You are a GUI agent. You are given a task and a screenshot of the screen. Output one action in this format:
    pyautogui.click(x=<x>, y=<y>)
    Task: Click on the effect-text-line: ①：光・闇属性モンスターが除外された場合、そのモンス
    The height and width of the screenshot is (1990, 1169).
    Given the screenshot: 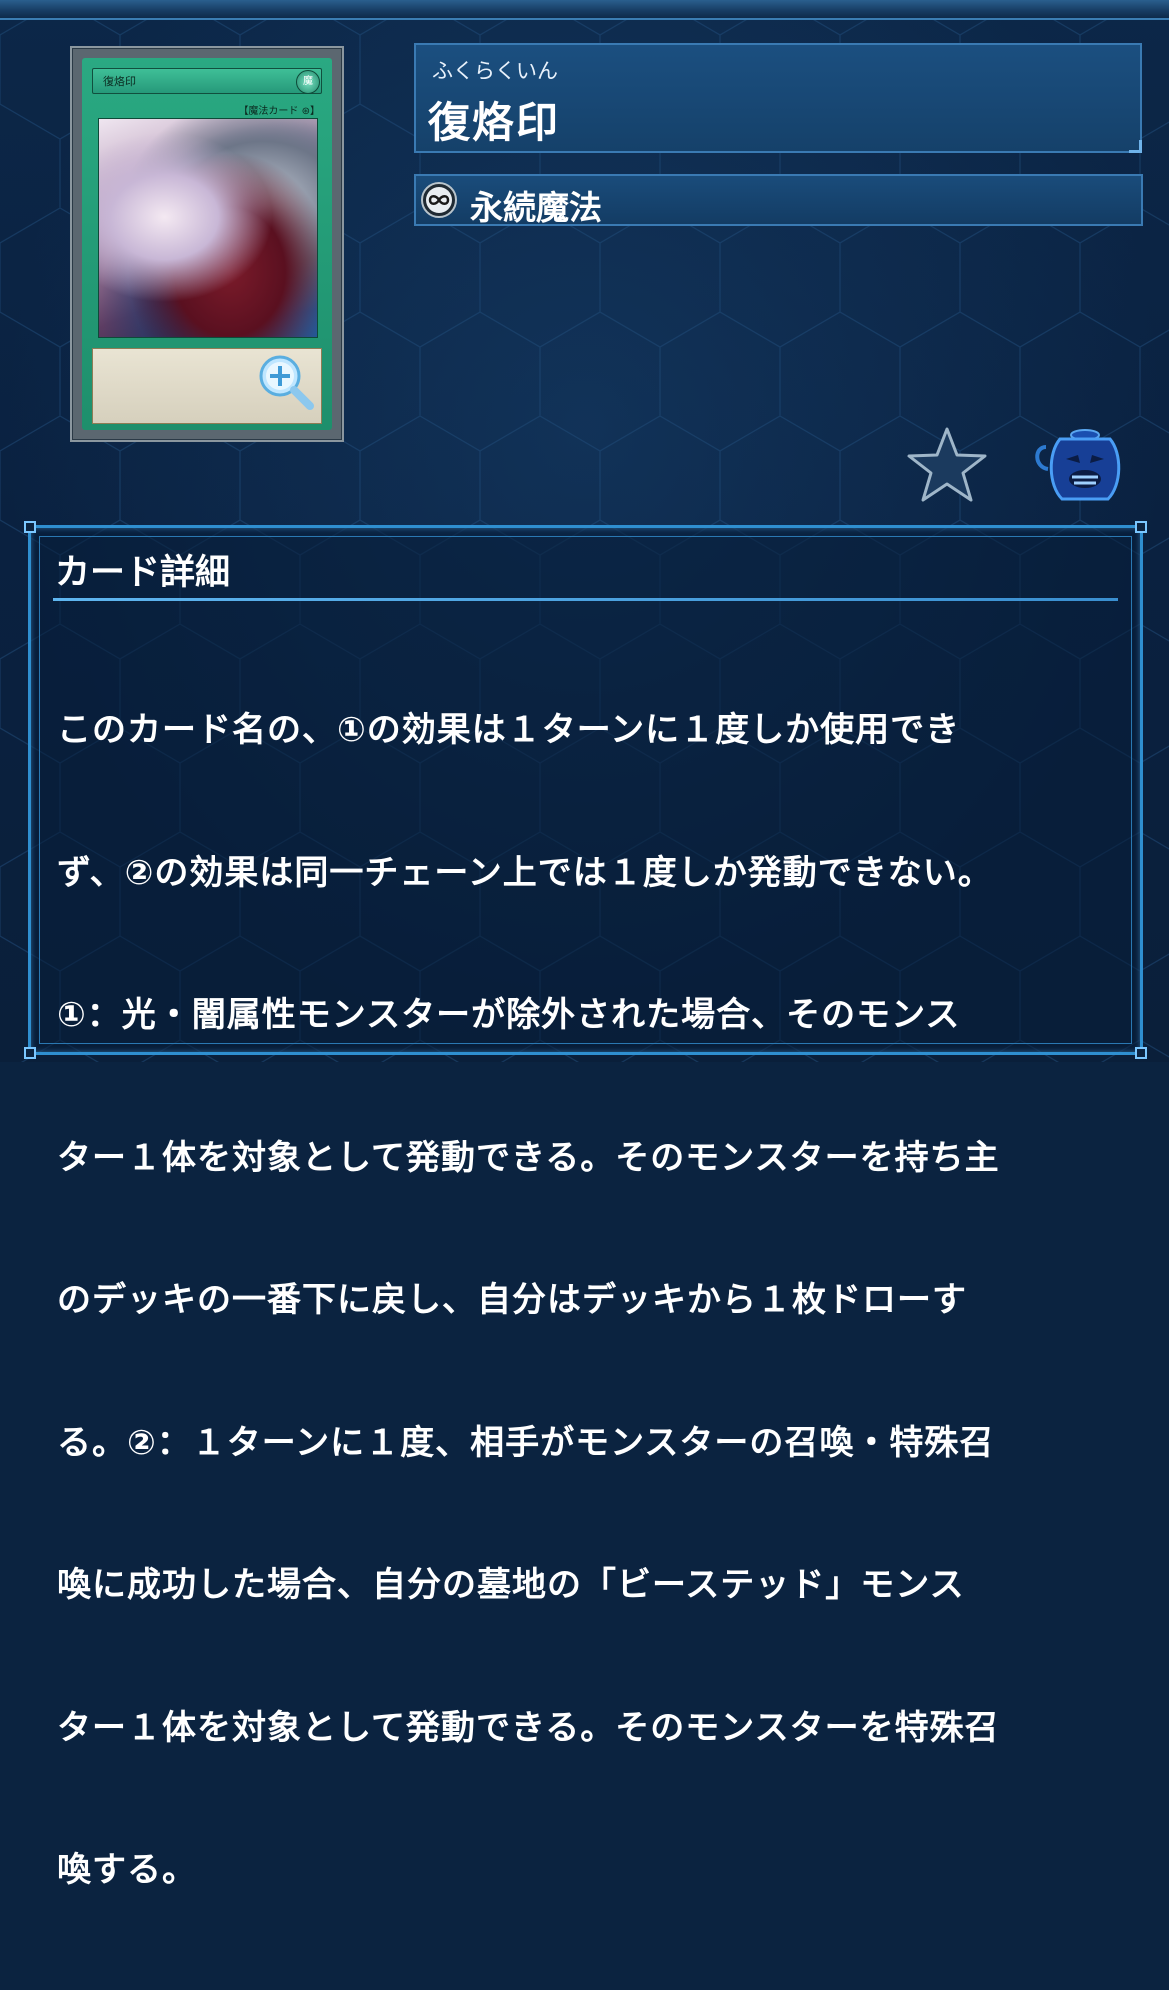 What is the action you would take?
    pyautogui.click(x=509, y=1015)
    